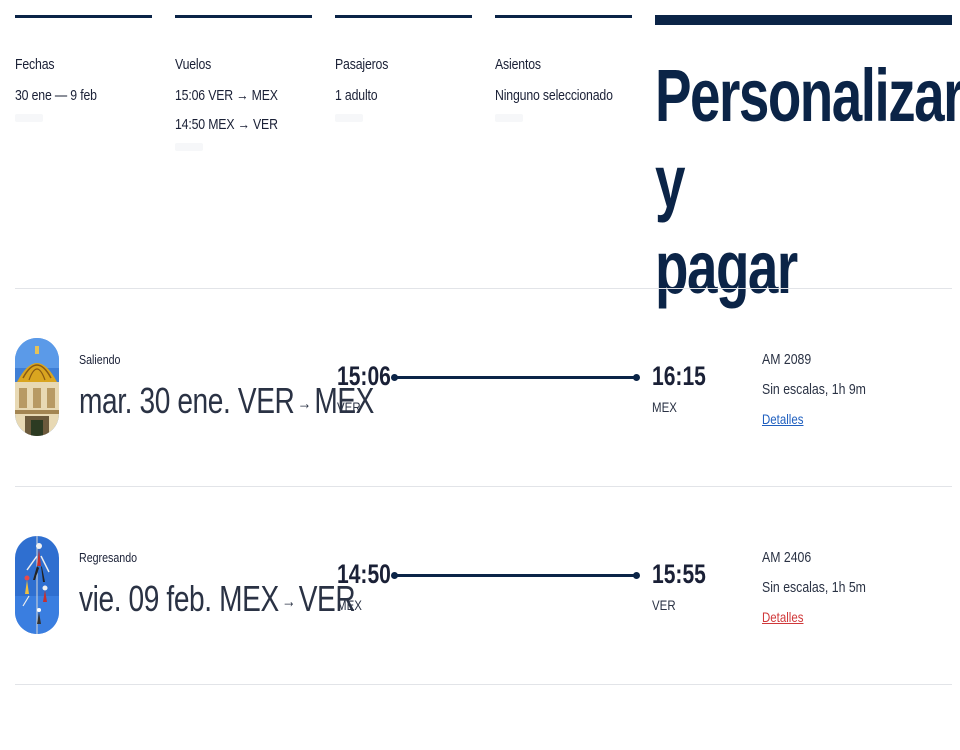 Image resolution: width=960 pixels, height=750 pixels. I want to click on step-title: Pasajeros, so click(362, 64).